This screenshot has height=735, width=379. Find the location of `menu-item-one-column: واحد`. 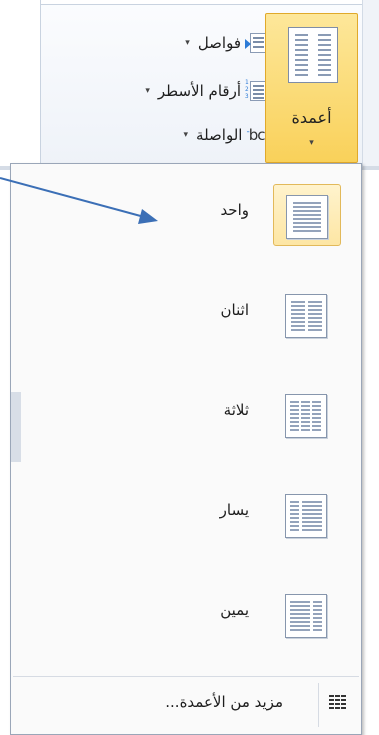

menu-item-one-column: واحد is located at coordinates (186, 214).